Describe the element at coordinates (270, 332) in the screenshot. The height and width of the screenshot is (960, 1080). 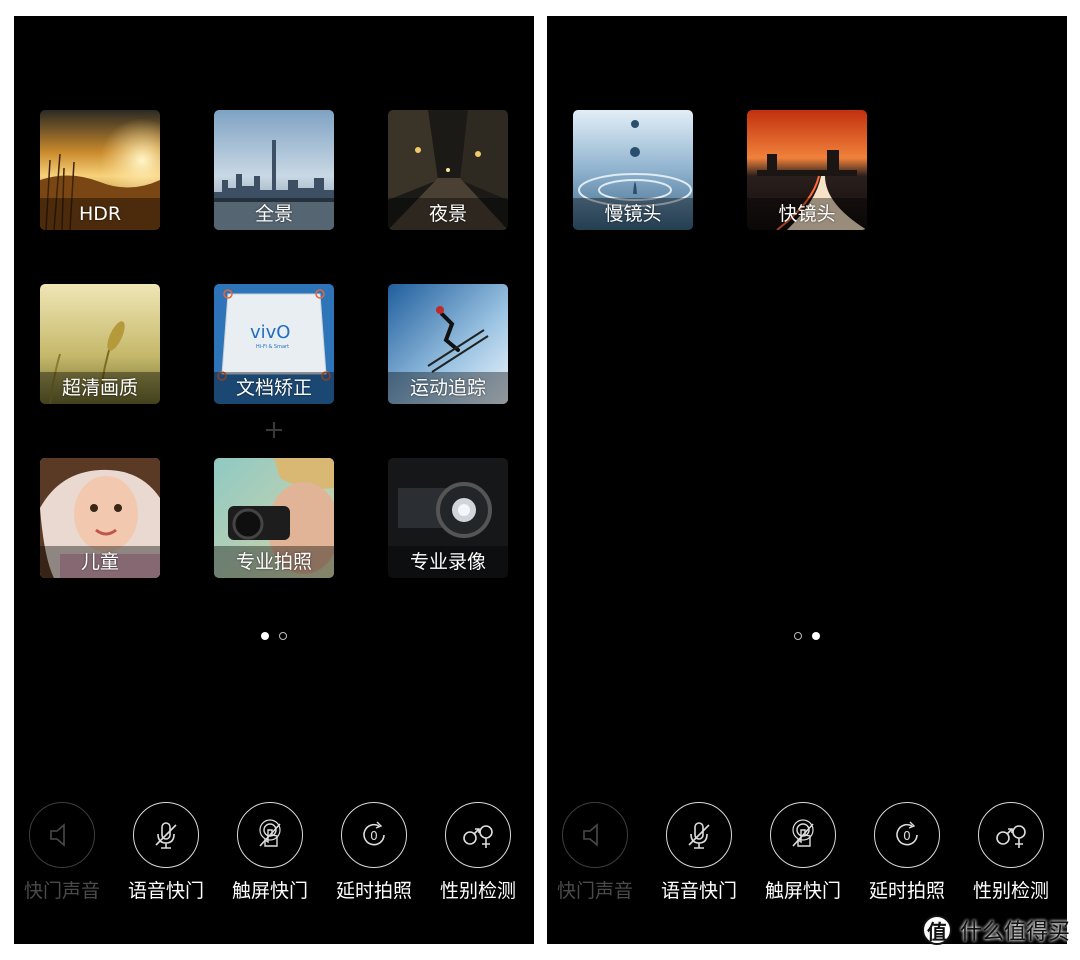
I see `vivo-logo-text: vivO` at that location.